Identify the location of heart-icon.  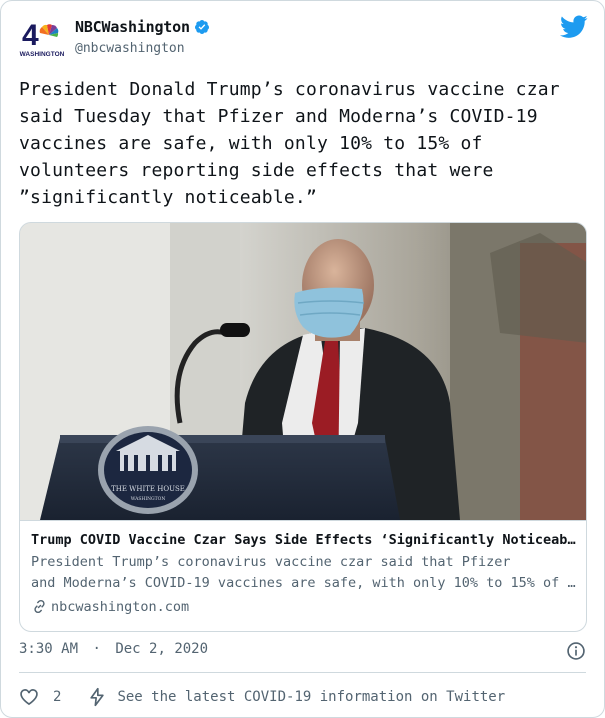
(29, 697).